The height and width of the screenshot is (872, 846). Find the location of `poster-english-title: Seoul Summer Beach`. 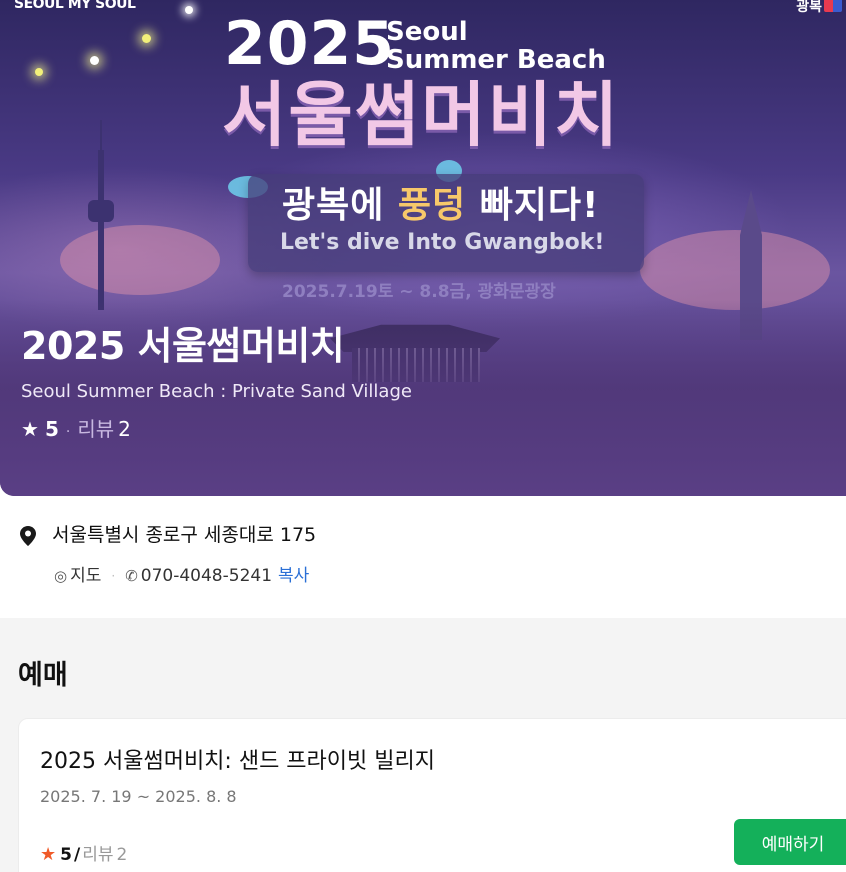

poster-english-title: Seoul Summer Beach is located at coordinates (496, 46).